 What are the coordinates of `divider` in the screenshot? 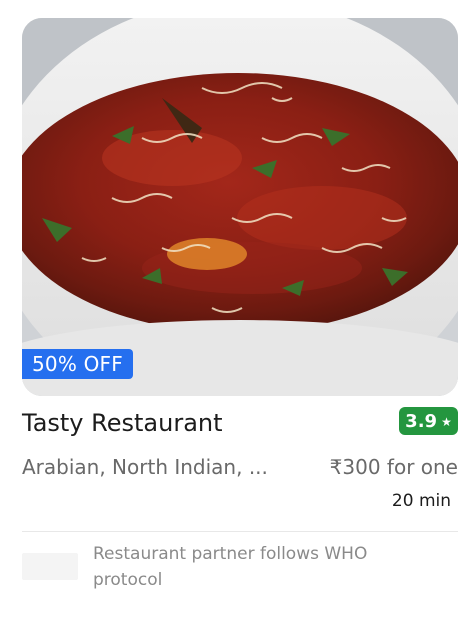 It's located at (240, 531).